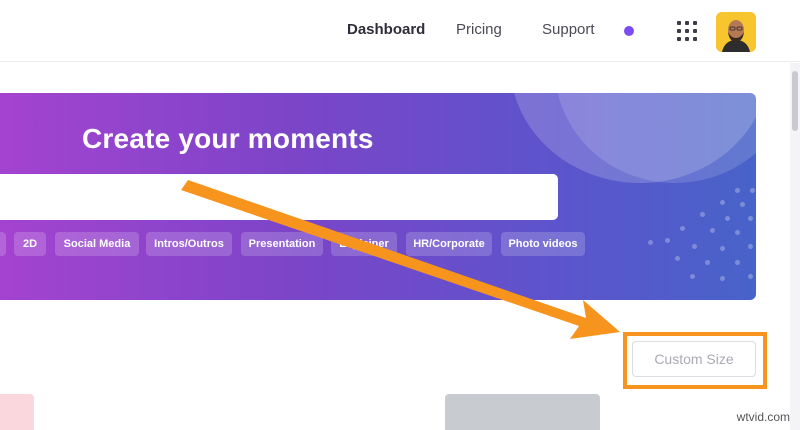 This screenshot has width=800, height=430. Describe the element at coordinates (763, 417) in the screenshot. I see `watermark: wtvid.com` at that location.